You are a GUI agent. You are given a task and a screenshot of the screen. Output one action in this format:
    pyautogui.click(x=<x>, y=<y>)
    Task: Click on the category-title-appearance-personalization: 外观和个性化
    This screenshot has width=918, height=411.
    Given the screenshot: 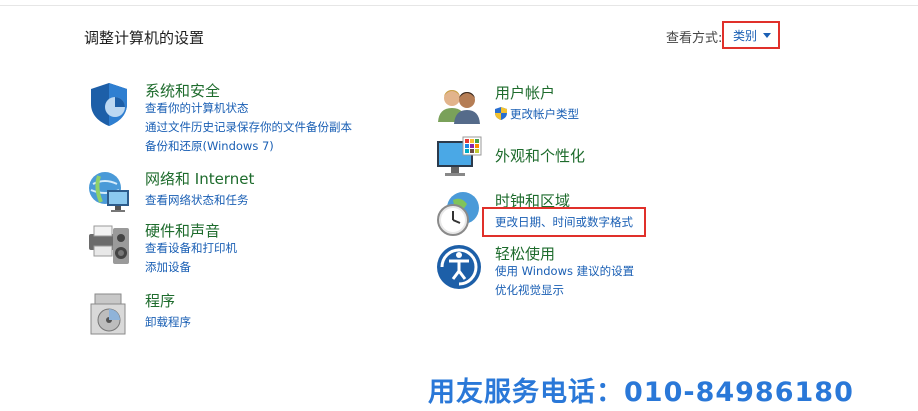 What is the action you would take?
    pyautogui.click(x=540, y=155)
    